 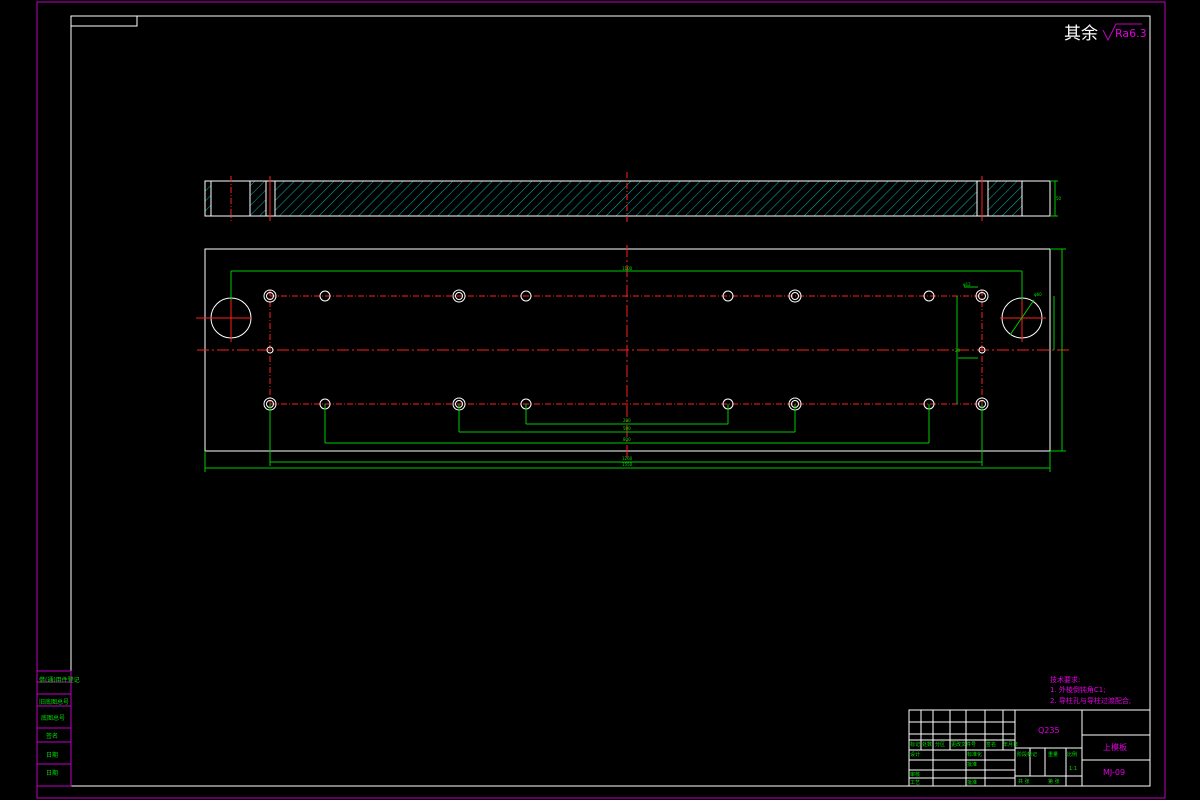 I want to click on hdr-file: 更改文件号, so click(x=963, y=744).